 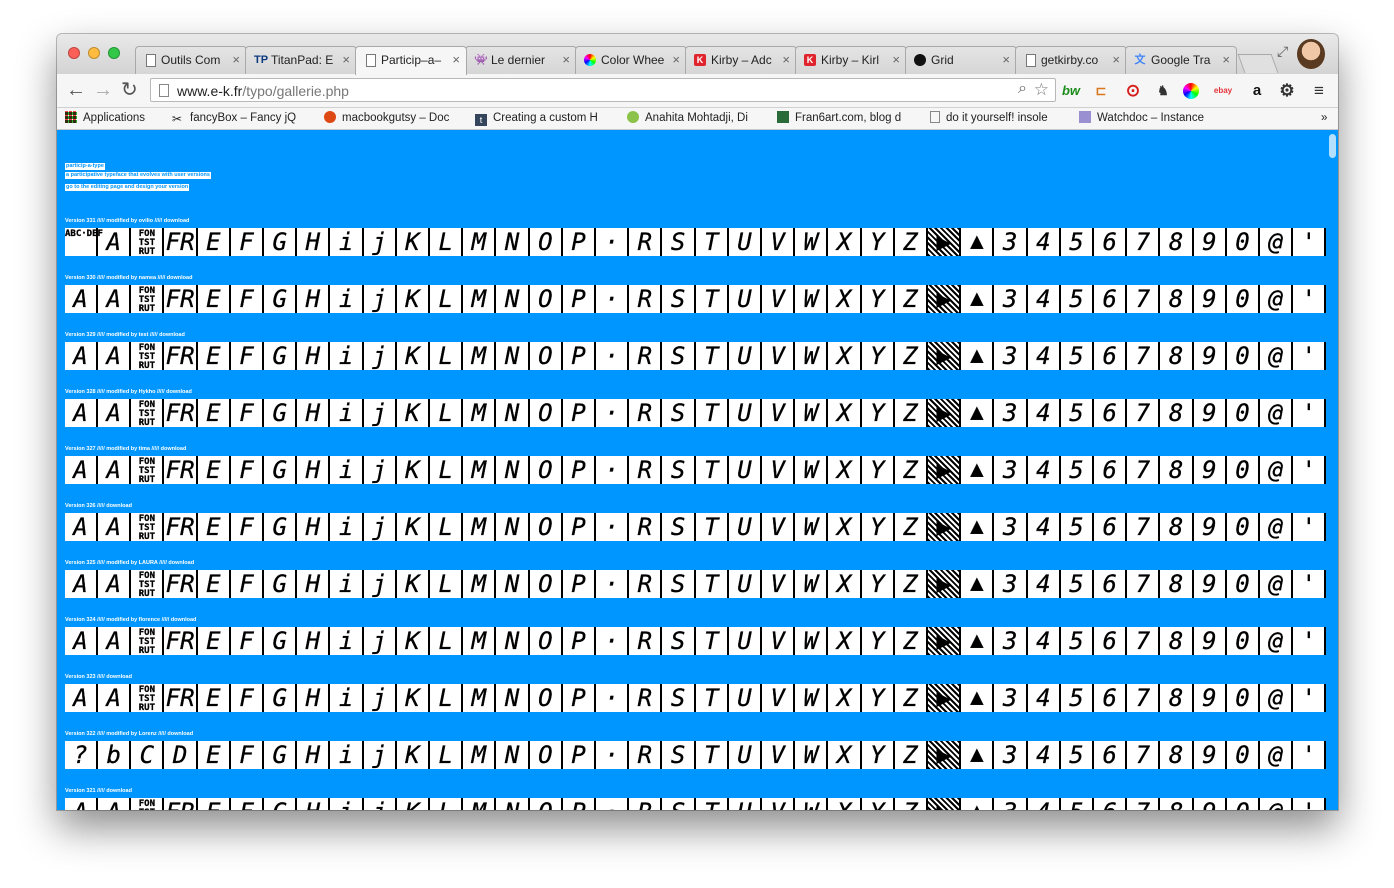 What do you see at coordinates (1044, 698) in the screenshot?
I see `glyph-cell: 4` at bounding box center [1044, 698].